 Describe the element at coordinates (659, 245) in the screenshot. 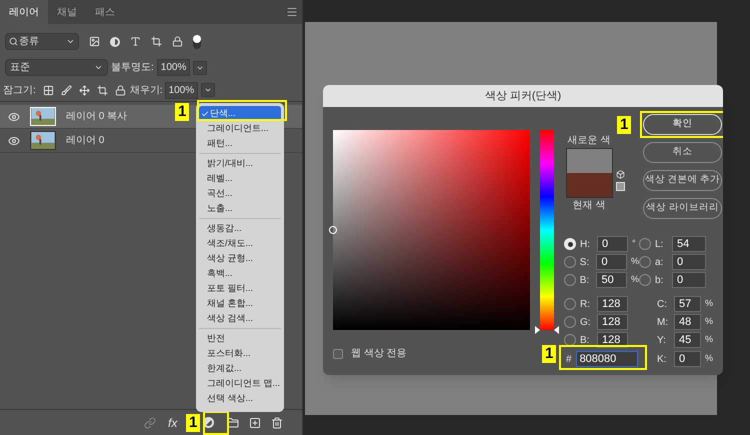

I see `field-label: L:` at that location.